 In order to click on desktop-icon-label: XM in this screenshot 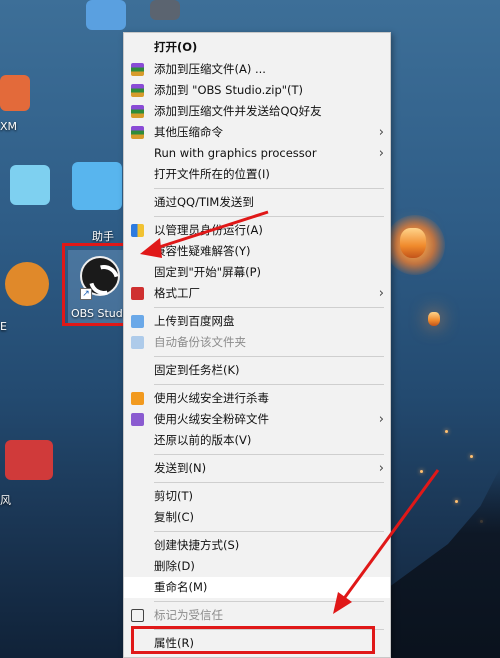, I will do `click(9, 126)`.